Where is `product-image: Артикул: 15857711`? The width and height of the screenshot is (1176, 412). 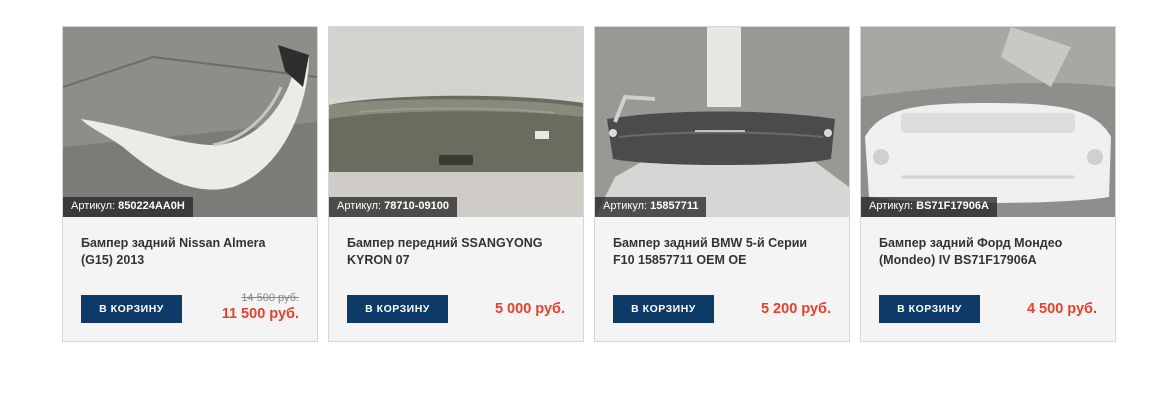
product-image: Артикул: 15857711 is located at coordinates (722, 122).